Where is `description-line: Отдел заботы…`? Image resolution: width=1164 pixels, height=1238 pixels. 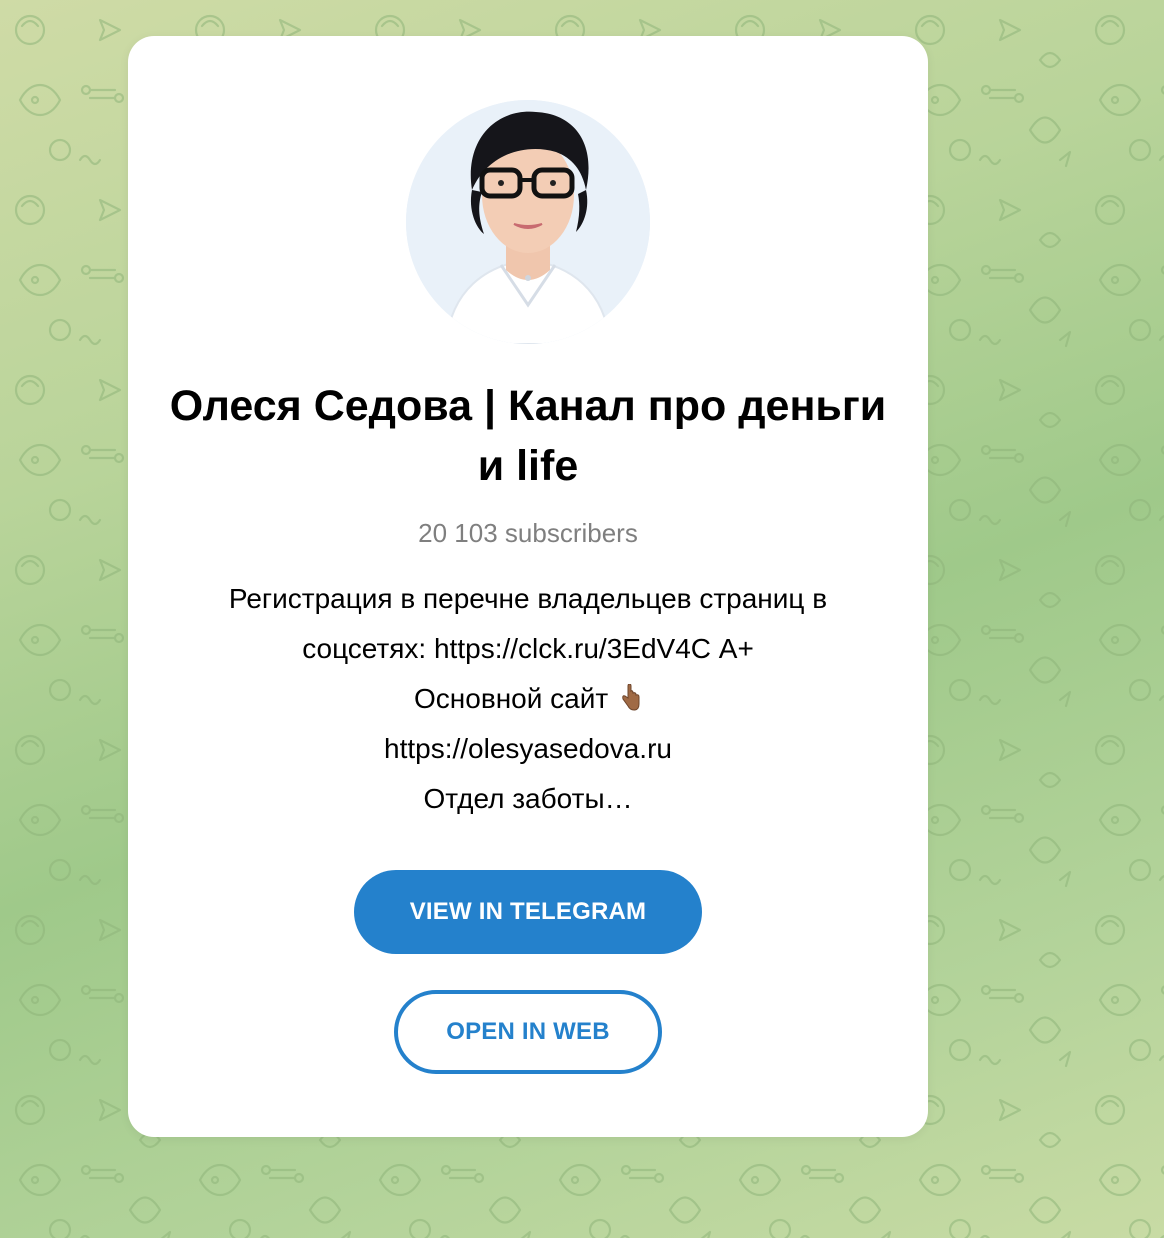 description-line: Отдел заботы… is located at coordinates (528, 798).